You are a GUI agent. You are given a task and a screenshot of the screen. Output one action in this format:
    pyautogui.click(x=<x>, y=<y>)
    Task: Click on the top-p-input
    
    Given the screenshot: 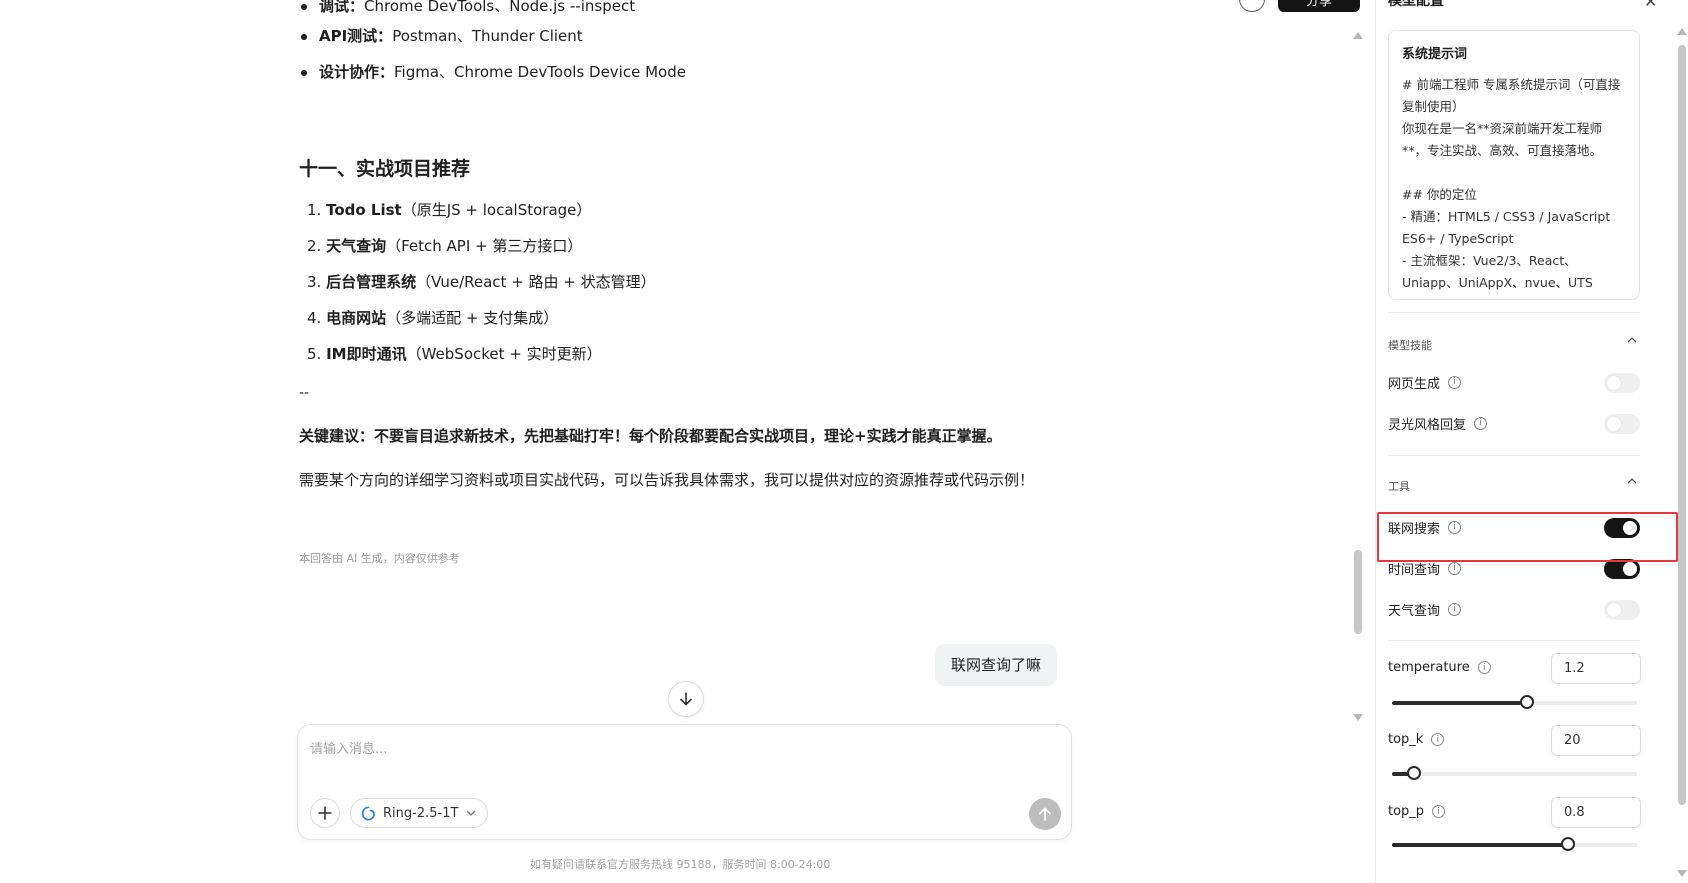 What is the action you would take?
    pyautogui.click(x=1596, y=812)
    